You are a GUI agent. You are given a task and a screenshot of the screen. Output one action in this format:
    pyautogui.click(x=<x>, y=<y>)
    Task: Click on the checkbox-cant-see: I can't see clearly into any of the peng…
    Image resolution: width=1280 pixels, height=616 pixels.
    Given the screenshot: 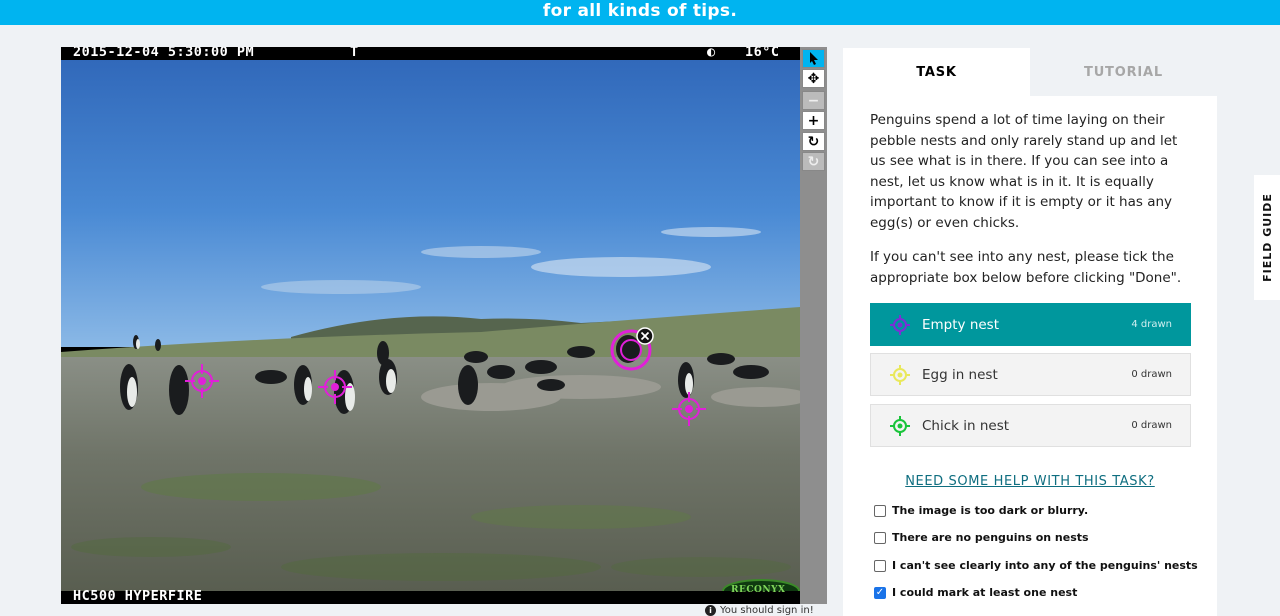 What is the action you would take?
    pyautogui.click(x=1036, y=565)
    